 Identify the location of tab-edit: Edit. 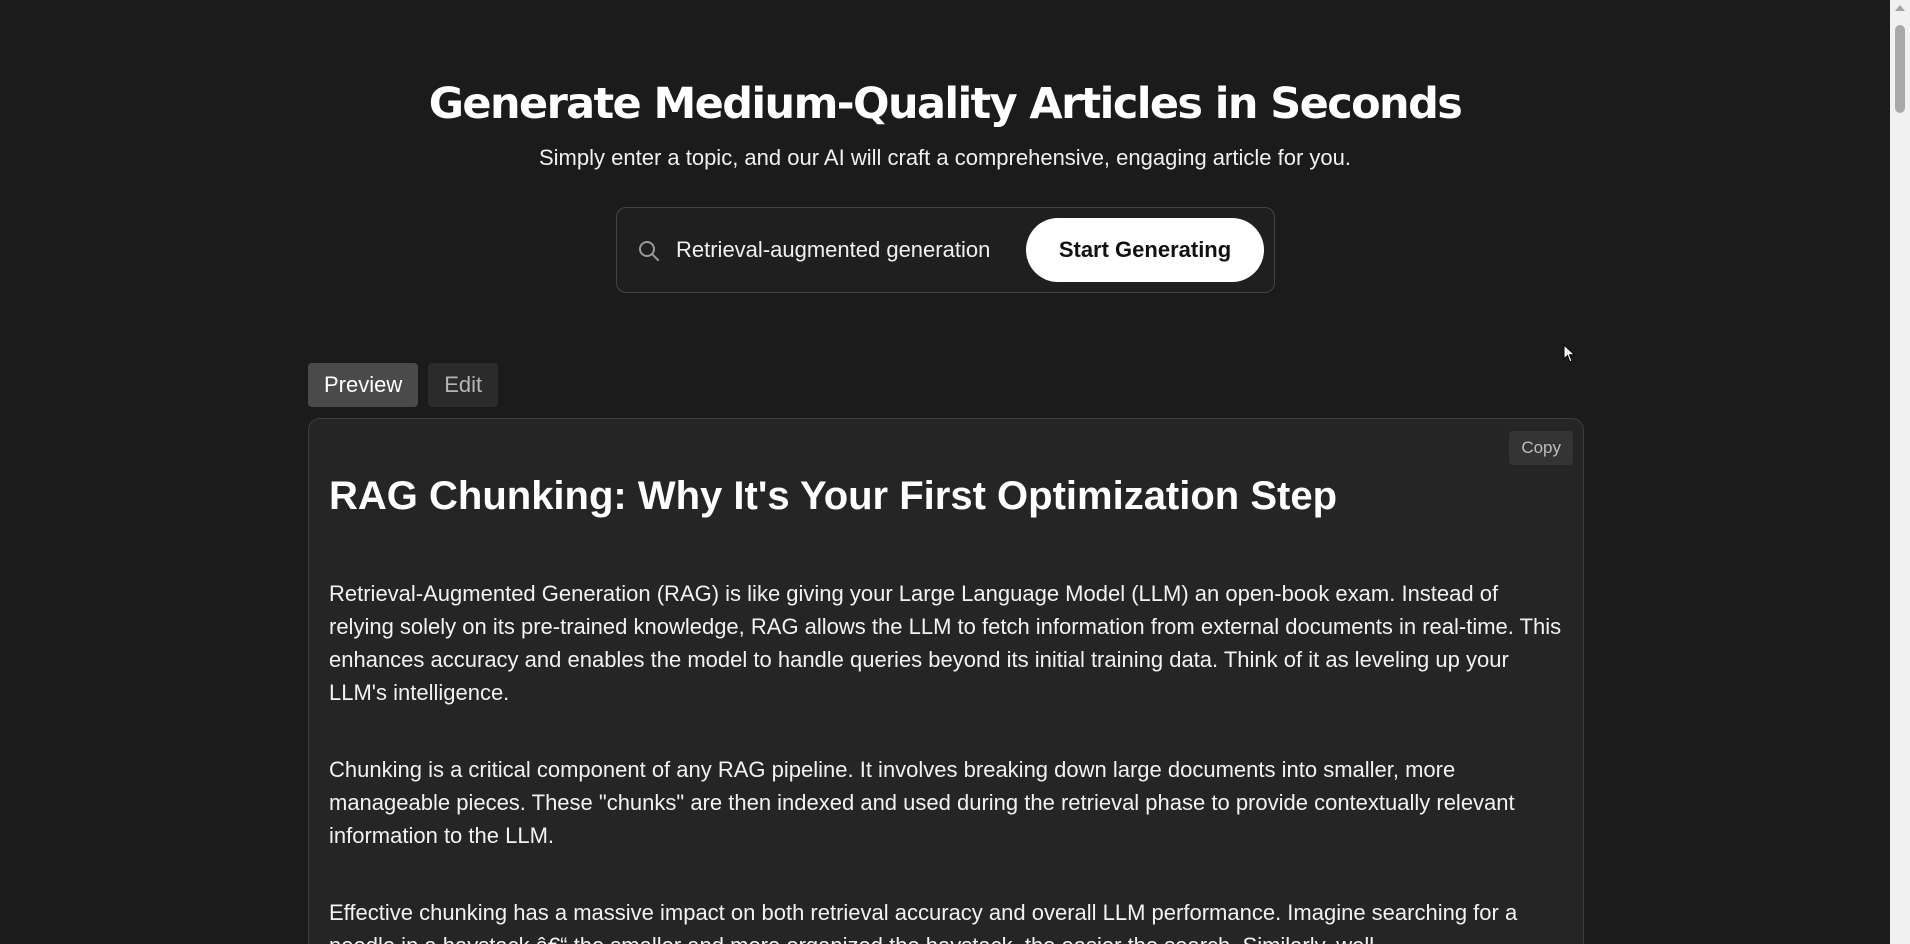
(463, 385).